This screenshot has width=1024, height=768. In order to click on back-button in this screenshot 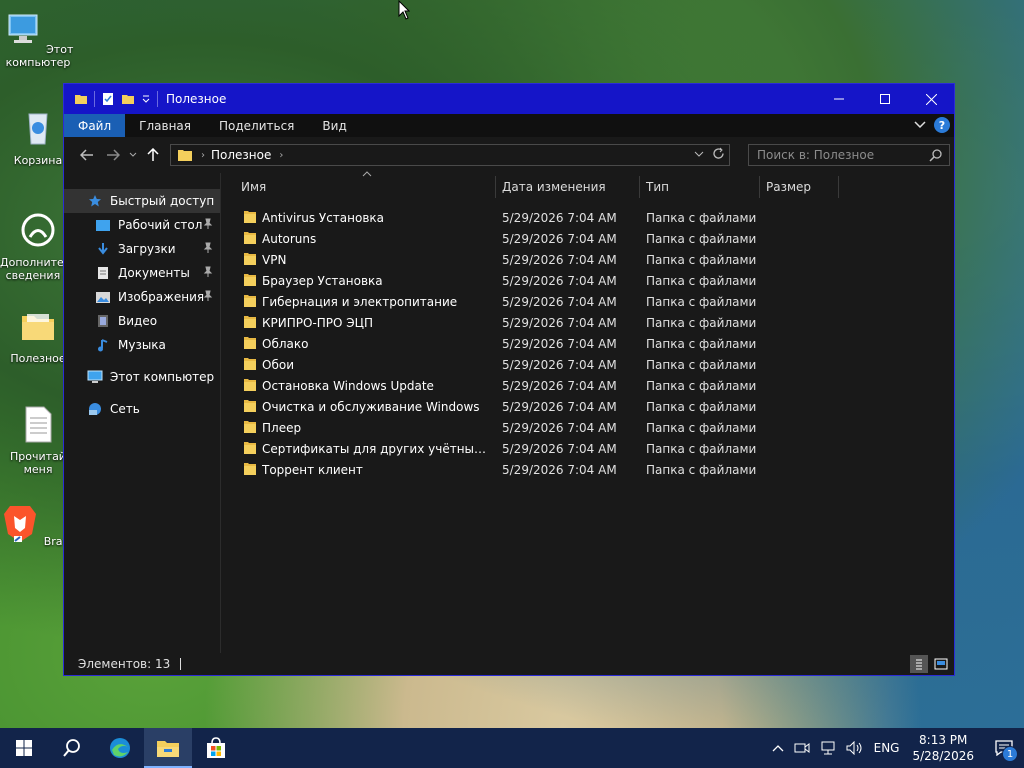, I will do `click(87, 155)`.